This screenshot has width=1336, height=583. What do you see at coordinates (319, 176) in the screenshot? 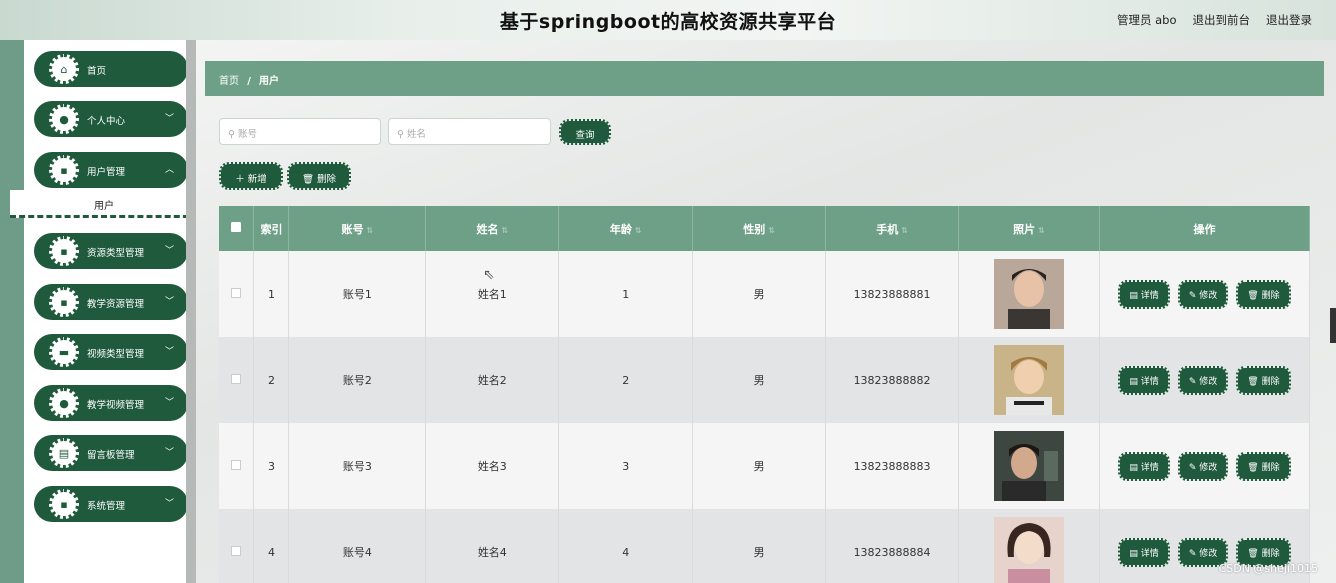
I see `bulk-delete-button: 🗑 删除` at bounding box center [319, 176].